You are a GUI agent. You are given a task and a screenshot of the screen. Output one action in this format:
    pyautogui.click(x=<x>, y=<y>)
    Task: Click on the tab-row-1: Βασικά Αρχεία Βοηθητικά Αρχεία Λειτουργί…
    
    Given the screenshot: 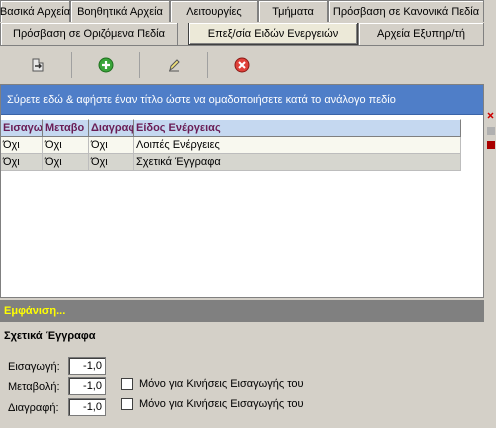 What is the action you would take?
    pyautogui.click(x=242, y=11)
    